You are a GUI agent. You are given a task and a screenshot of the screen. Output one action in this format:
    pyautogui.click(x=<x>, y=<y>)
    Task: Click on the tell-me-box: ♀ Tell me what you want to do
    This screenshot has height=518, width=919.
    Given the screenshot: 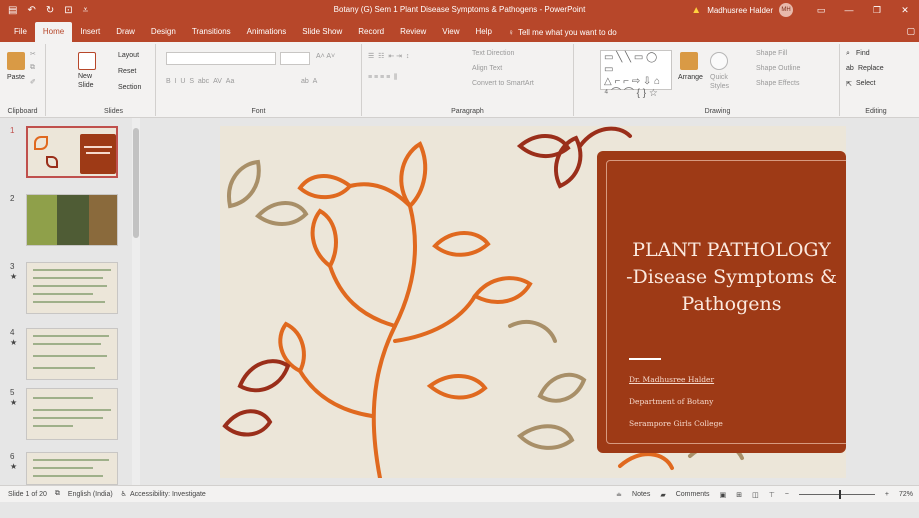 What is the action you would take?
    pyautogui.click(x=558, y=32)
    